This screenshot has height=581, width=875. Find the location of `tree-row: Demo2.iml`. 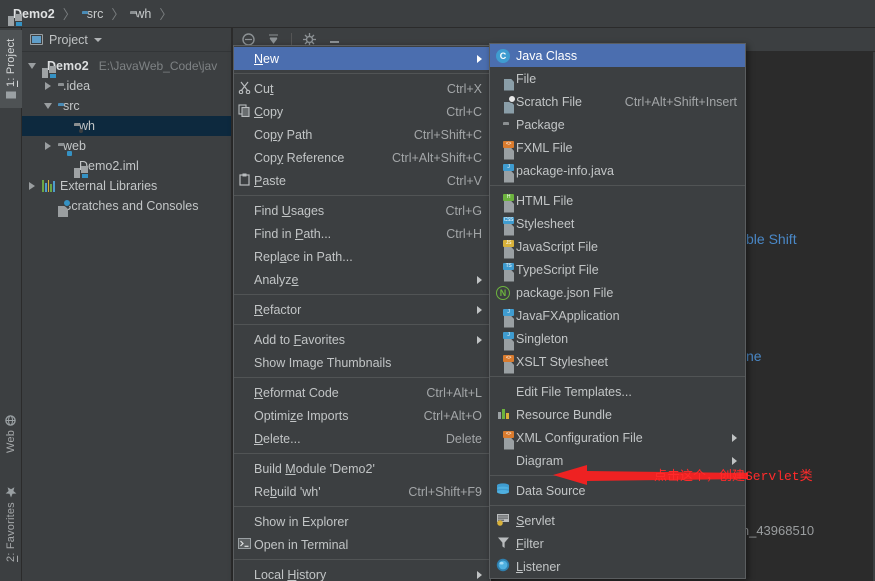

tree-row: Demo2.iml is located at coordinates (126, 167).